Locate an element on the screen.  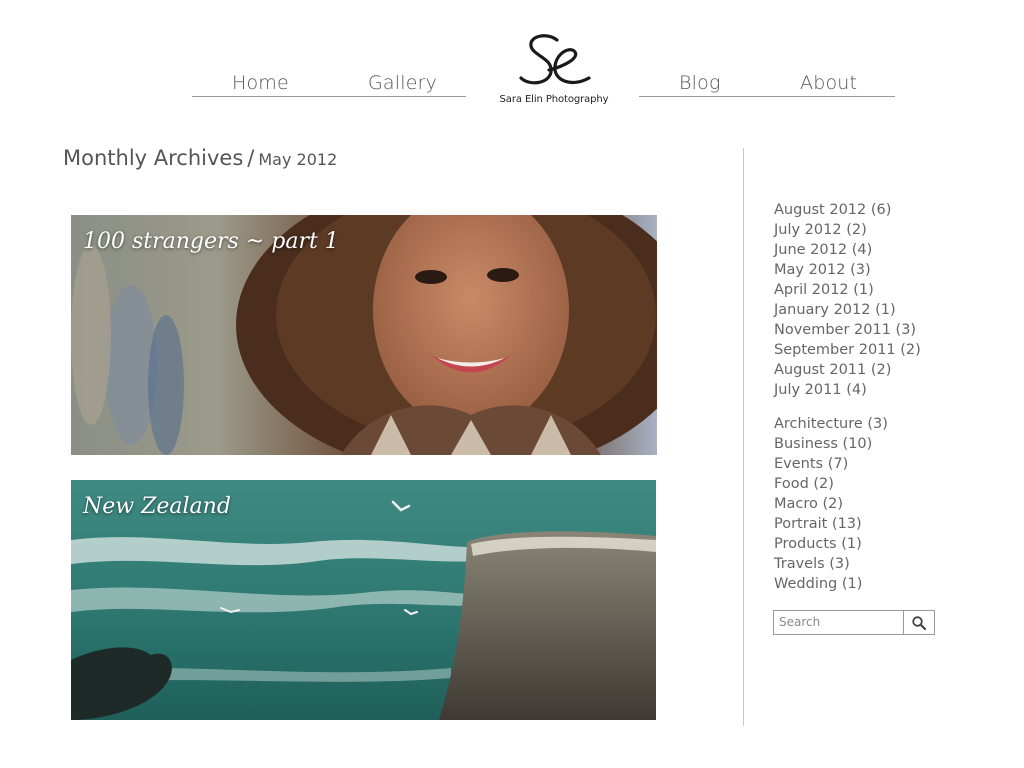
archive-link: September 2011 (2) is located at coordinates (847, 350).